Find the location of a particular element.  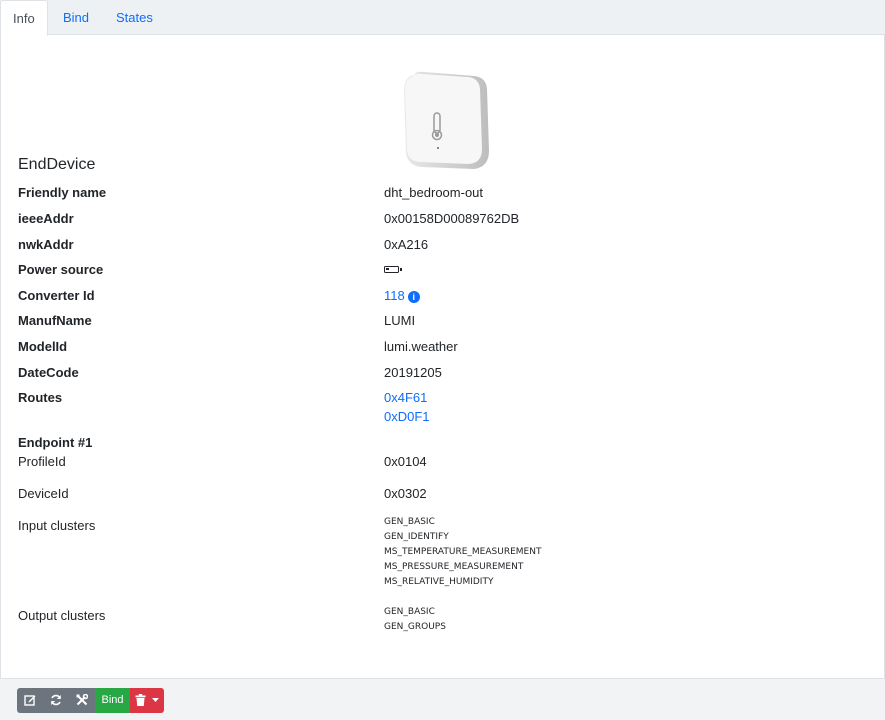

refresh-icon is located at coordinates (56, 700).